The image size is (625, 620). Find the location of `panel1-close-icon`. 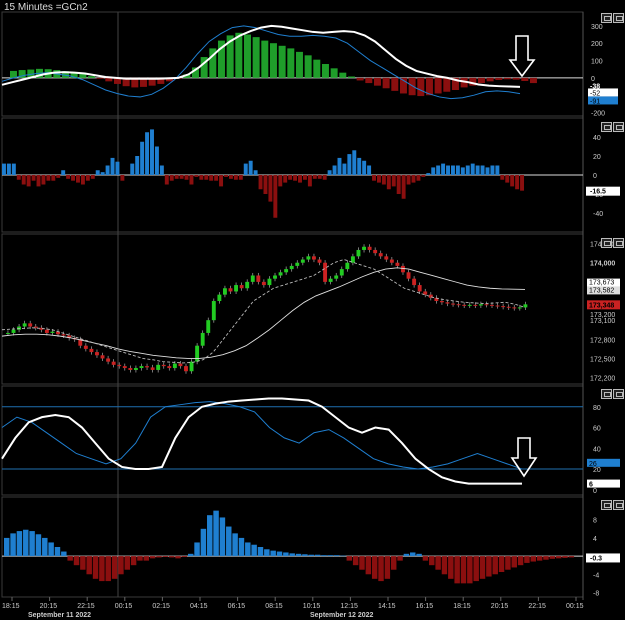

panel1-close-icon is located at coordinates (618, 18).